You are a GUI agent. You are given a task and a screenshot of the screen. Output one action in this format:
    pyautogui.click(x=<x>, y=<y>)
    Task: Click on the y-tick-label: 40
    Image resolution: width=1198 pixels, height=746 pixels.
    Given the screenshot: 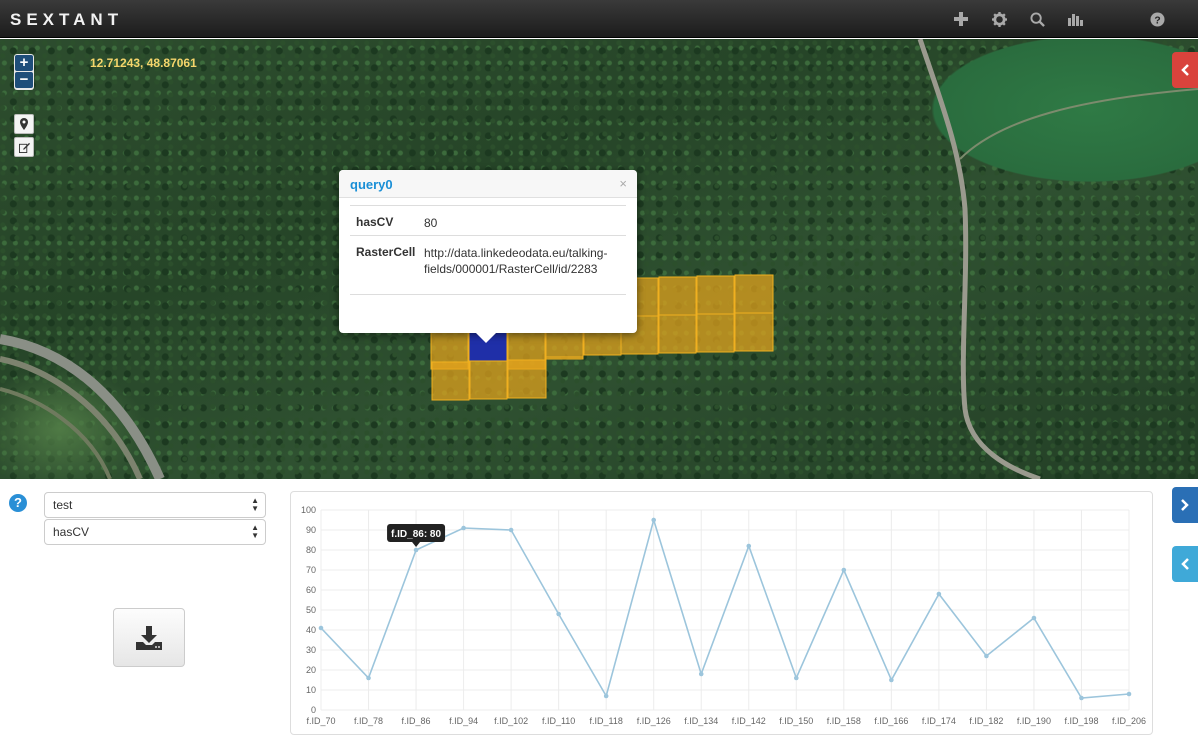 What is the action you would take?
    pyautogui.click(x=311, y=630)
    